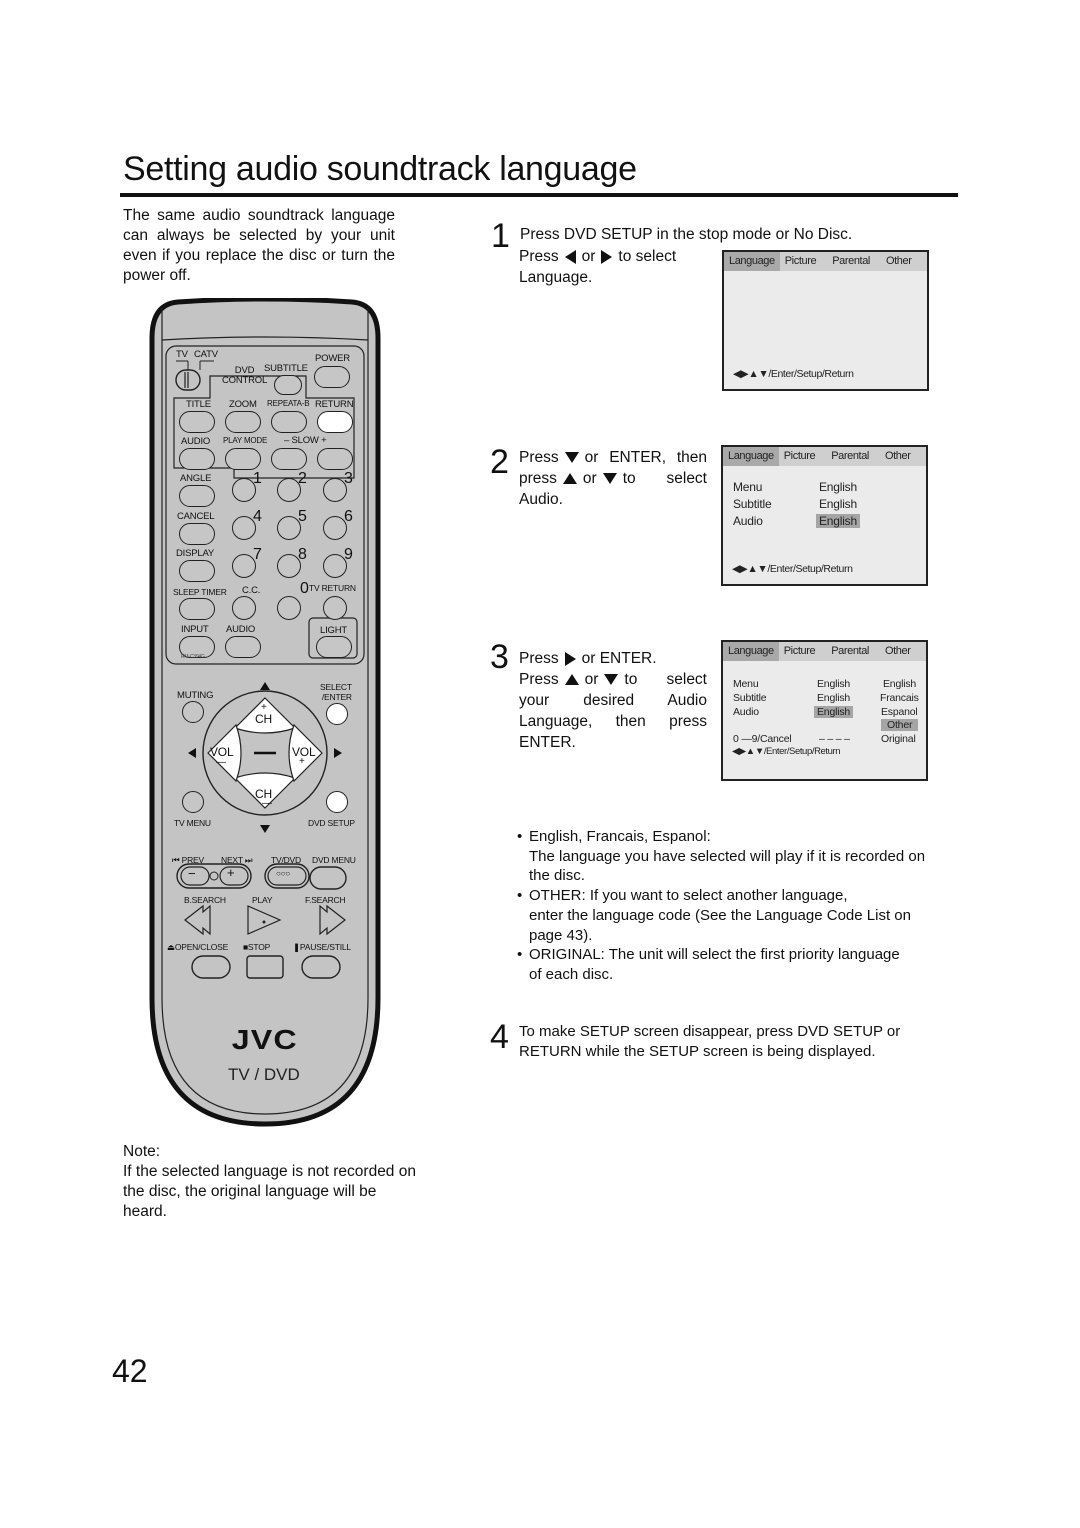  Describe the element at coordinates (539, 457) in the screenshot. I see `step-2-press: Press` at that location.